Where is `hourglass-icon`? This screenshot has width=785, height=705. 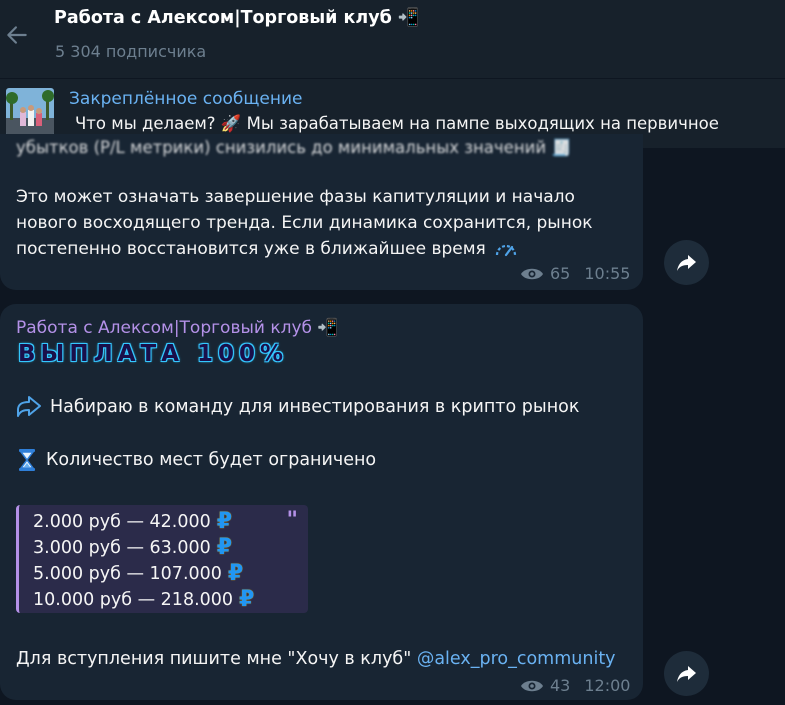
hourglass-icon is located at coordinates (27, 460).